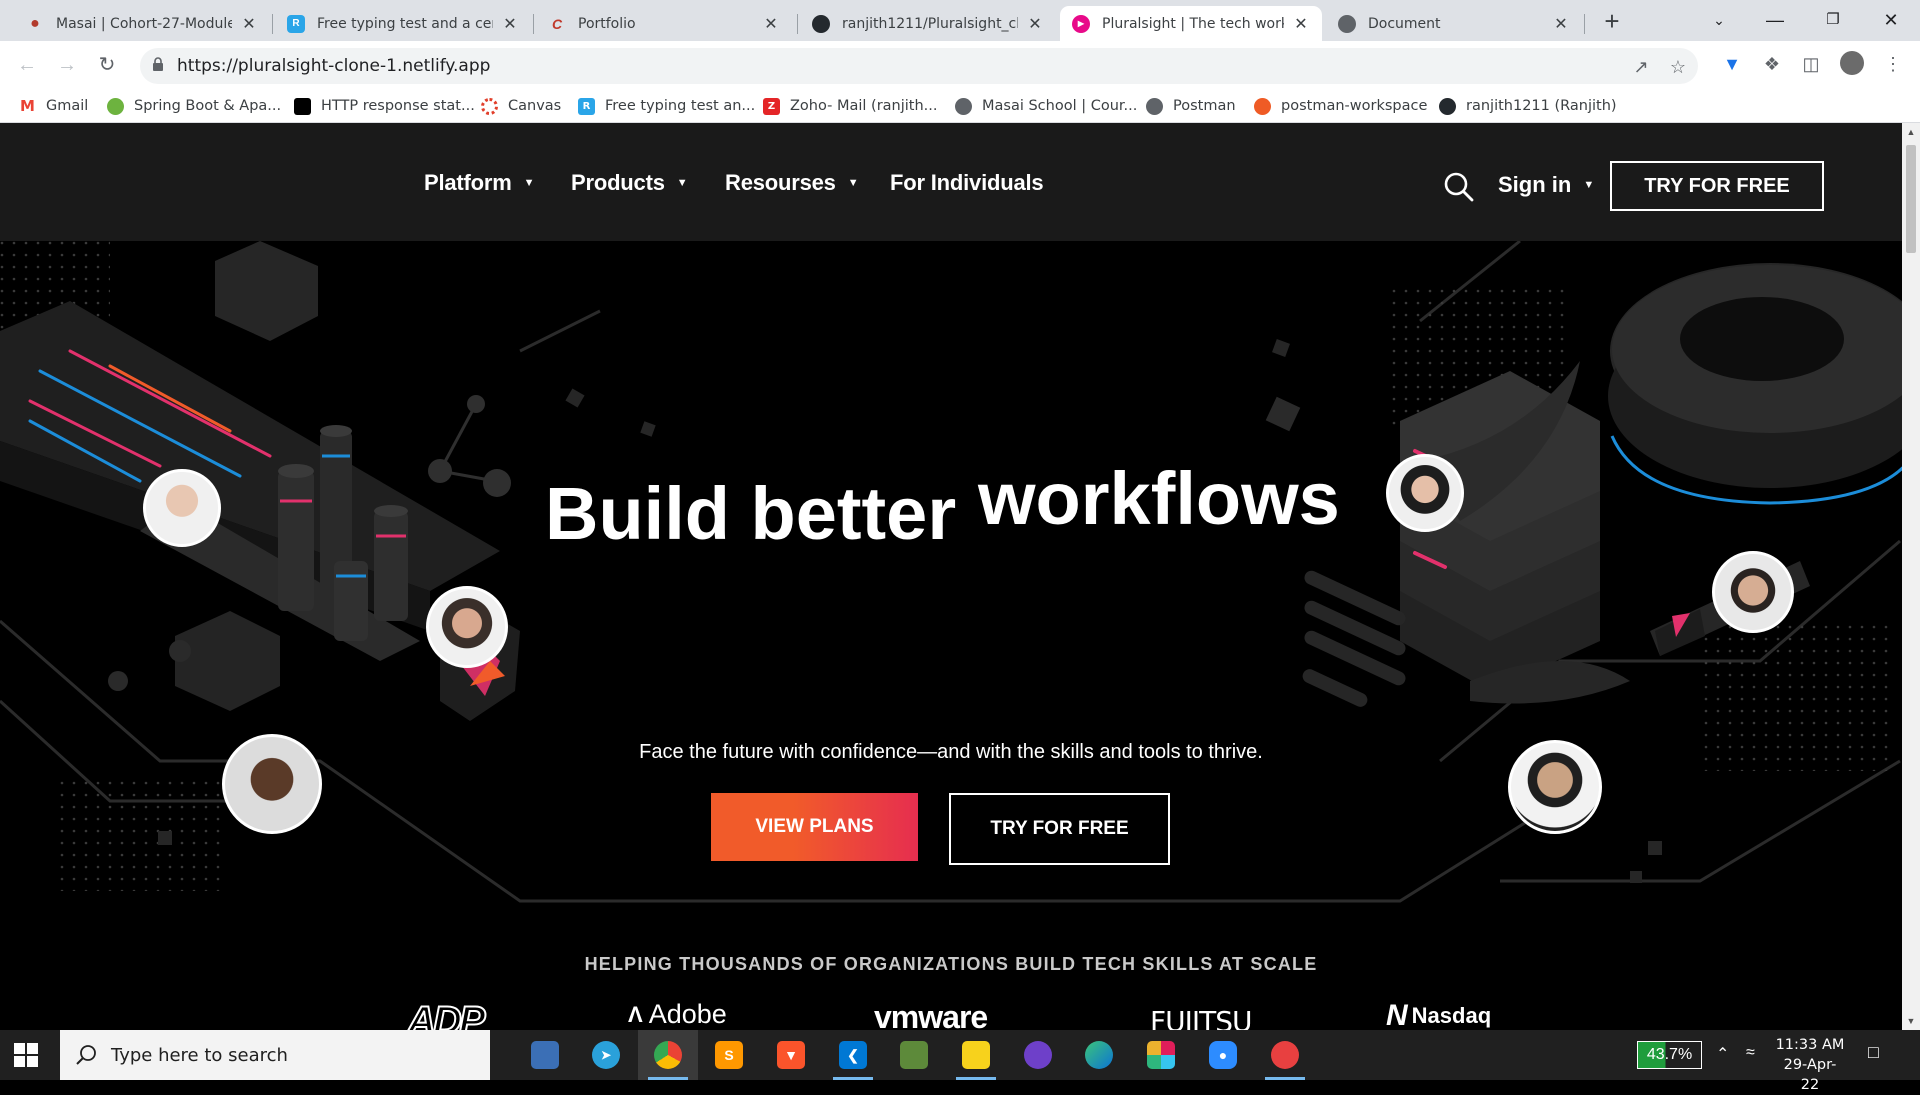  What do you see at coordinates (1223, 1055) in the screenshot?
I see `taskbar-zoom: ●` at bounding box center [1223, 1055].